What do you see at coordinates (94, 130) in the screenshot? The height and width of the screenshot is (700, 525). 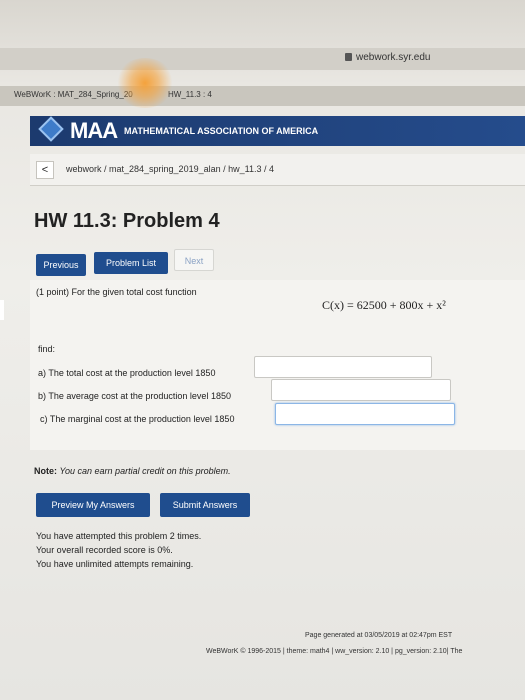 I see `maa-logo-text: MAA` at bounding box center [94, 130].